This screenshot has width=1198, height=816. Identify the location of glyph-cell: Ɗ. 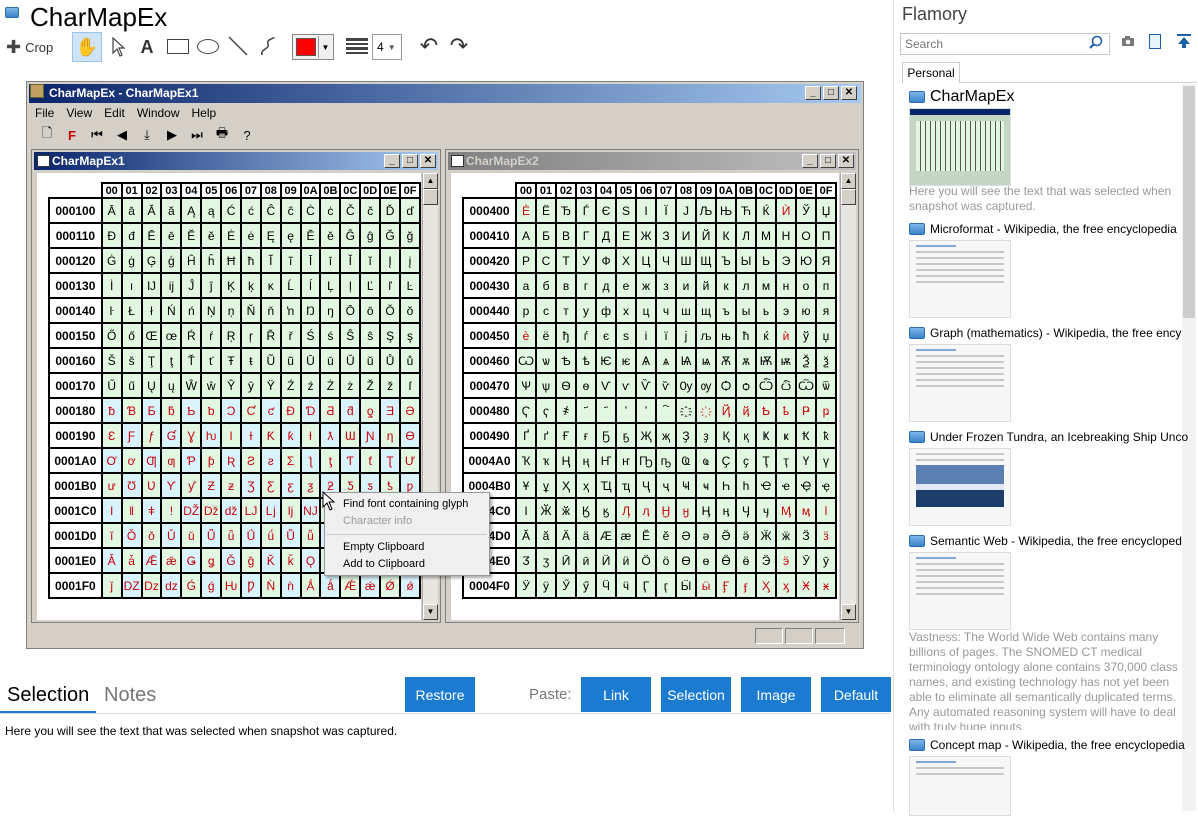
(310, 410).